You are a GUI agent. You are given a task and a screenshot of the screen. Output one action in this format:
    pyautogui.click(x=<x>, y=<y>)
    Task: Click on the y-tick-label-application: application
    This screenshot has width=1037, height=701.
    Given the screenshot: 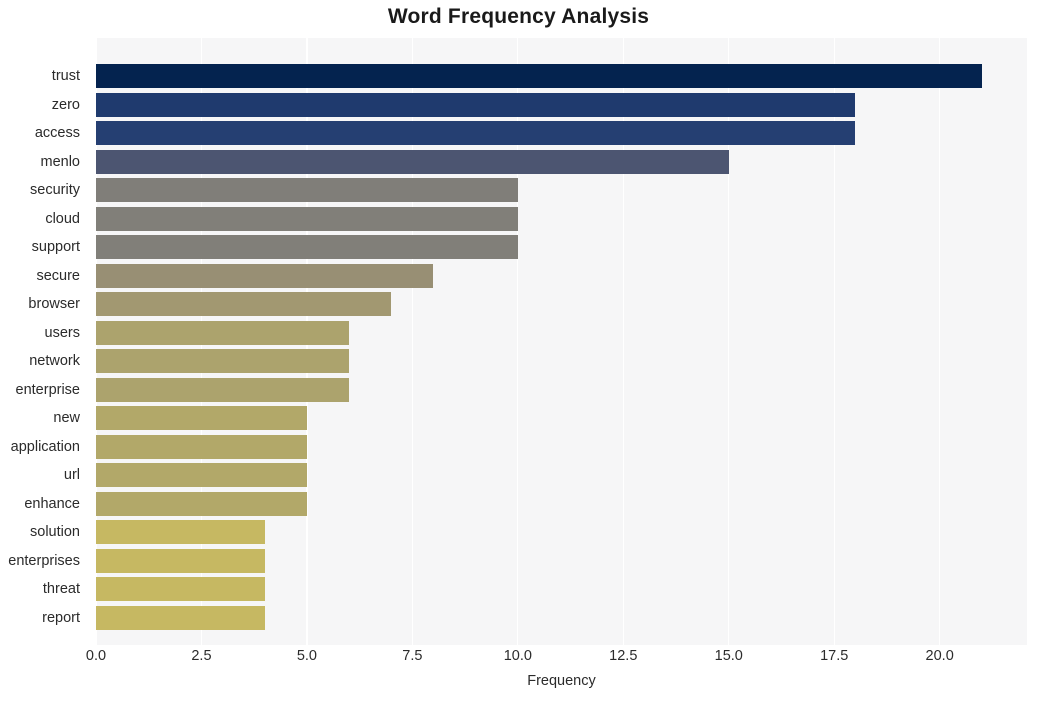 What is the action you would take?
    pyautogui.click(x=45, y=446)
    